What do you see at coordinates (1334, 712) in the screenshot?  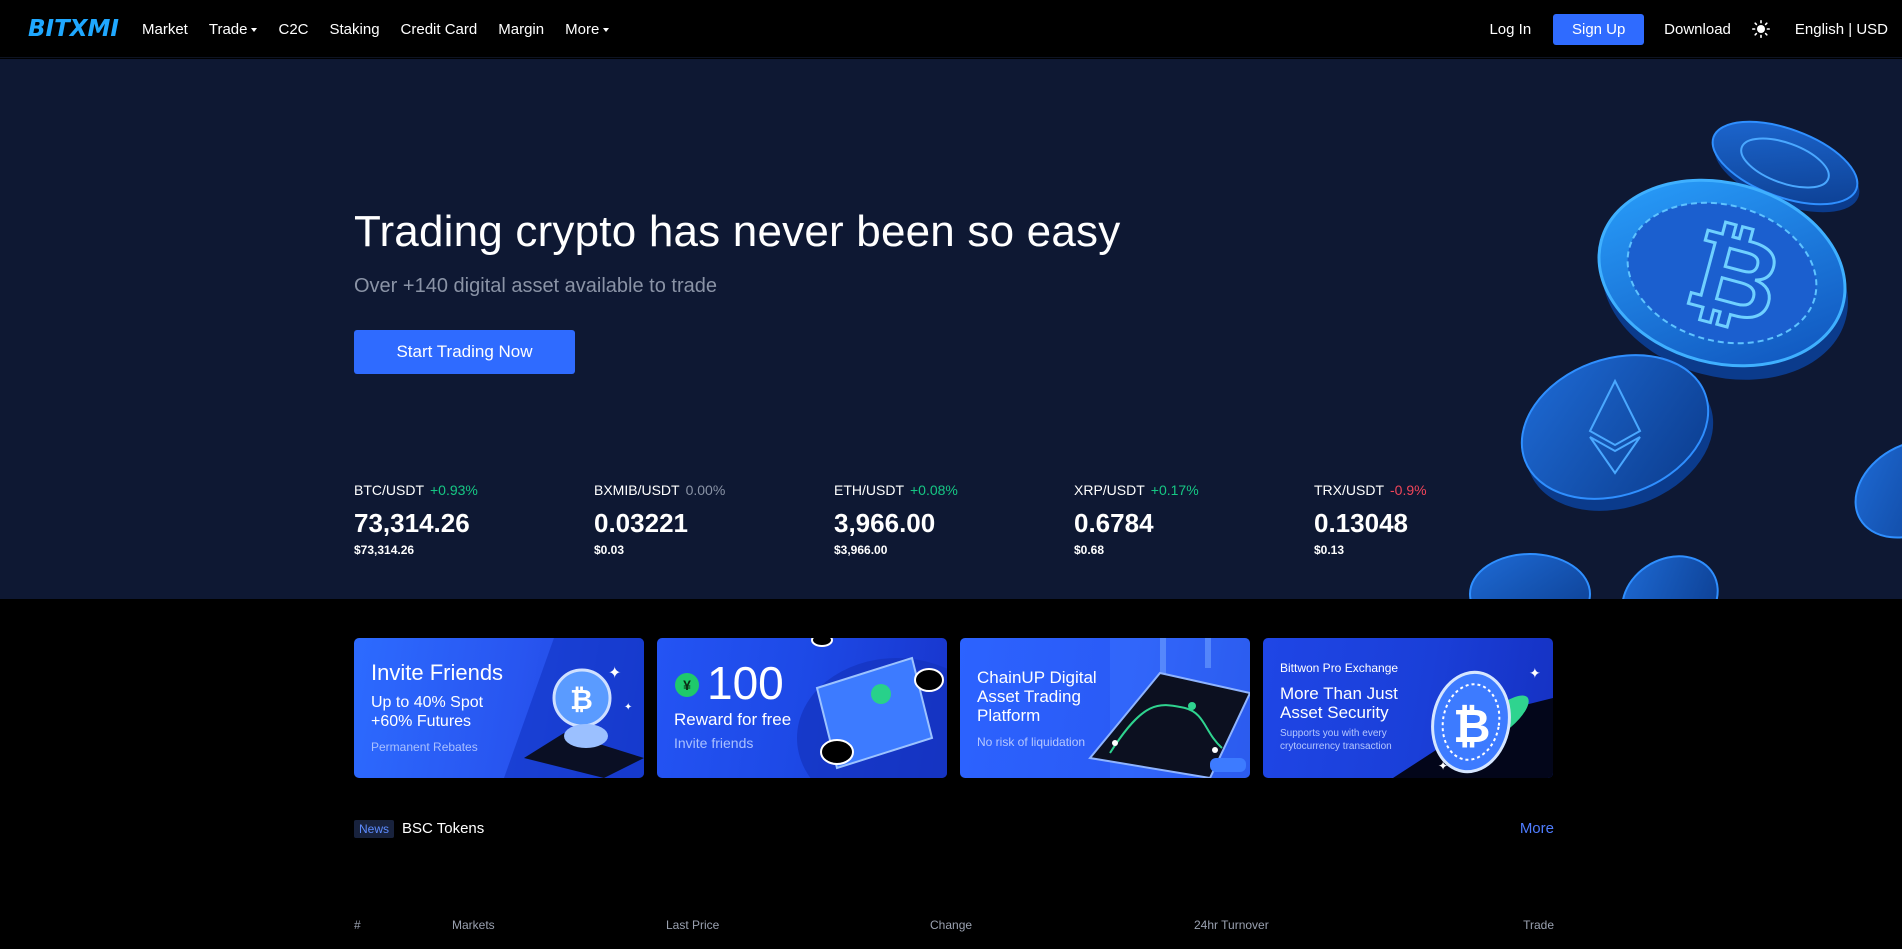 I see `bittwon-line2: Asset Security` at bounding box center [1334, 712].